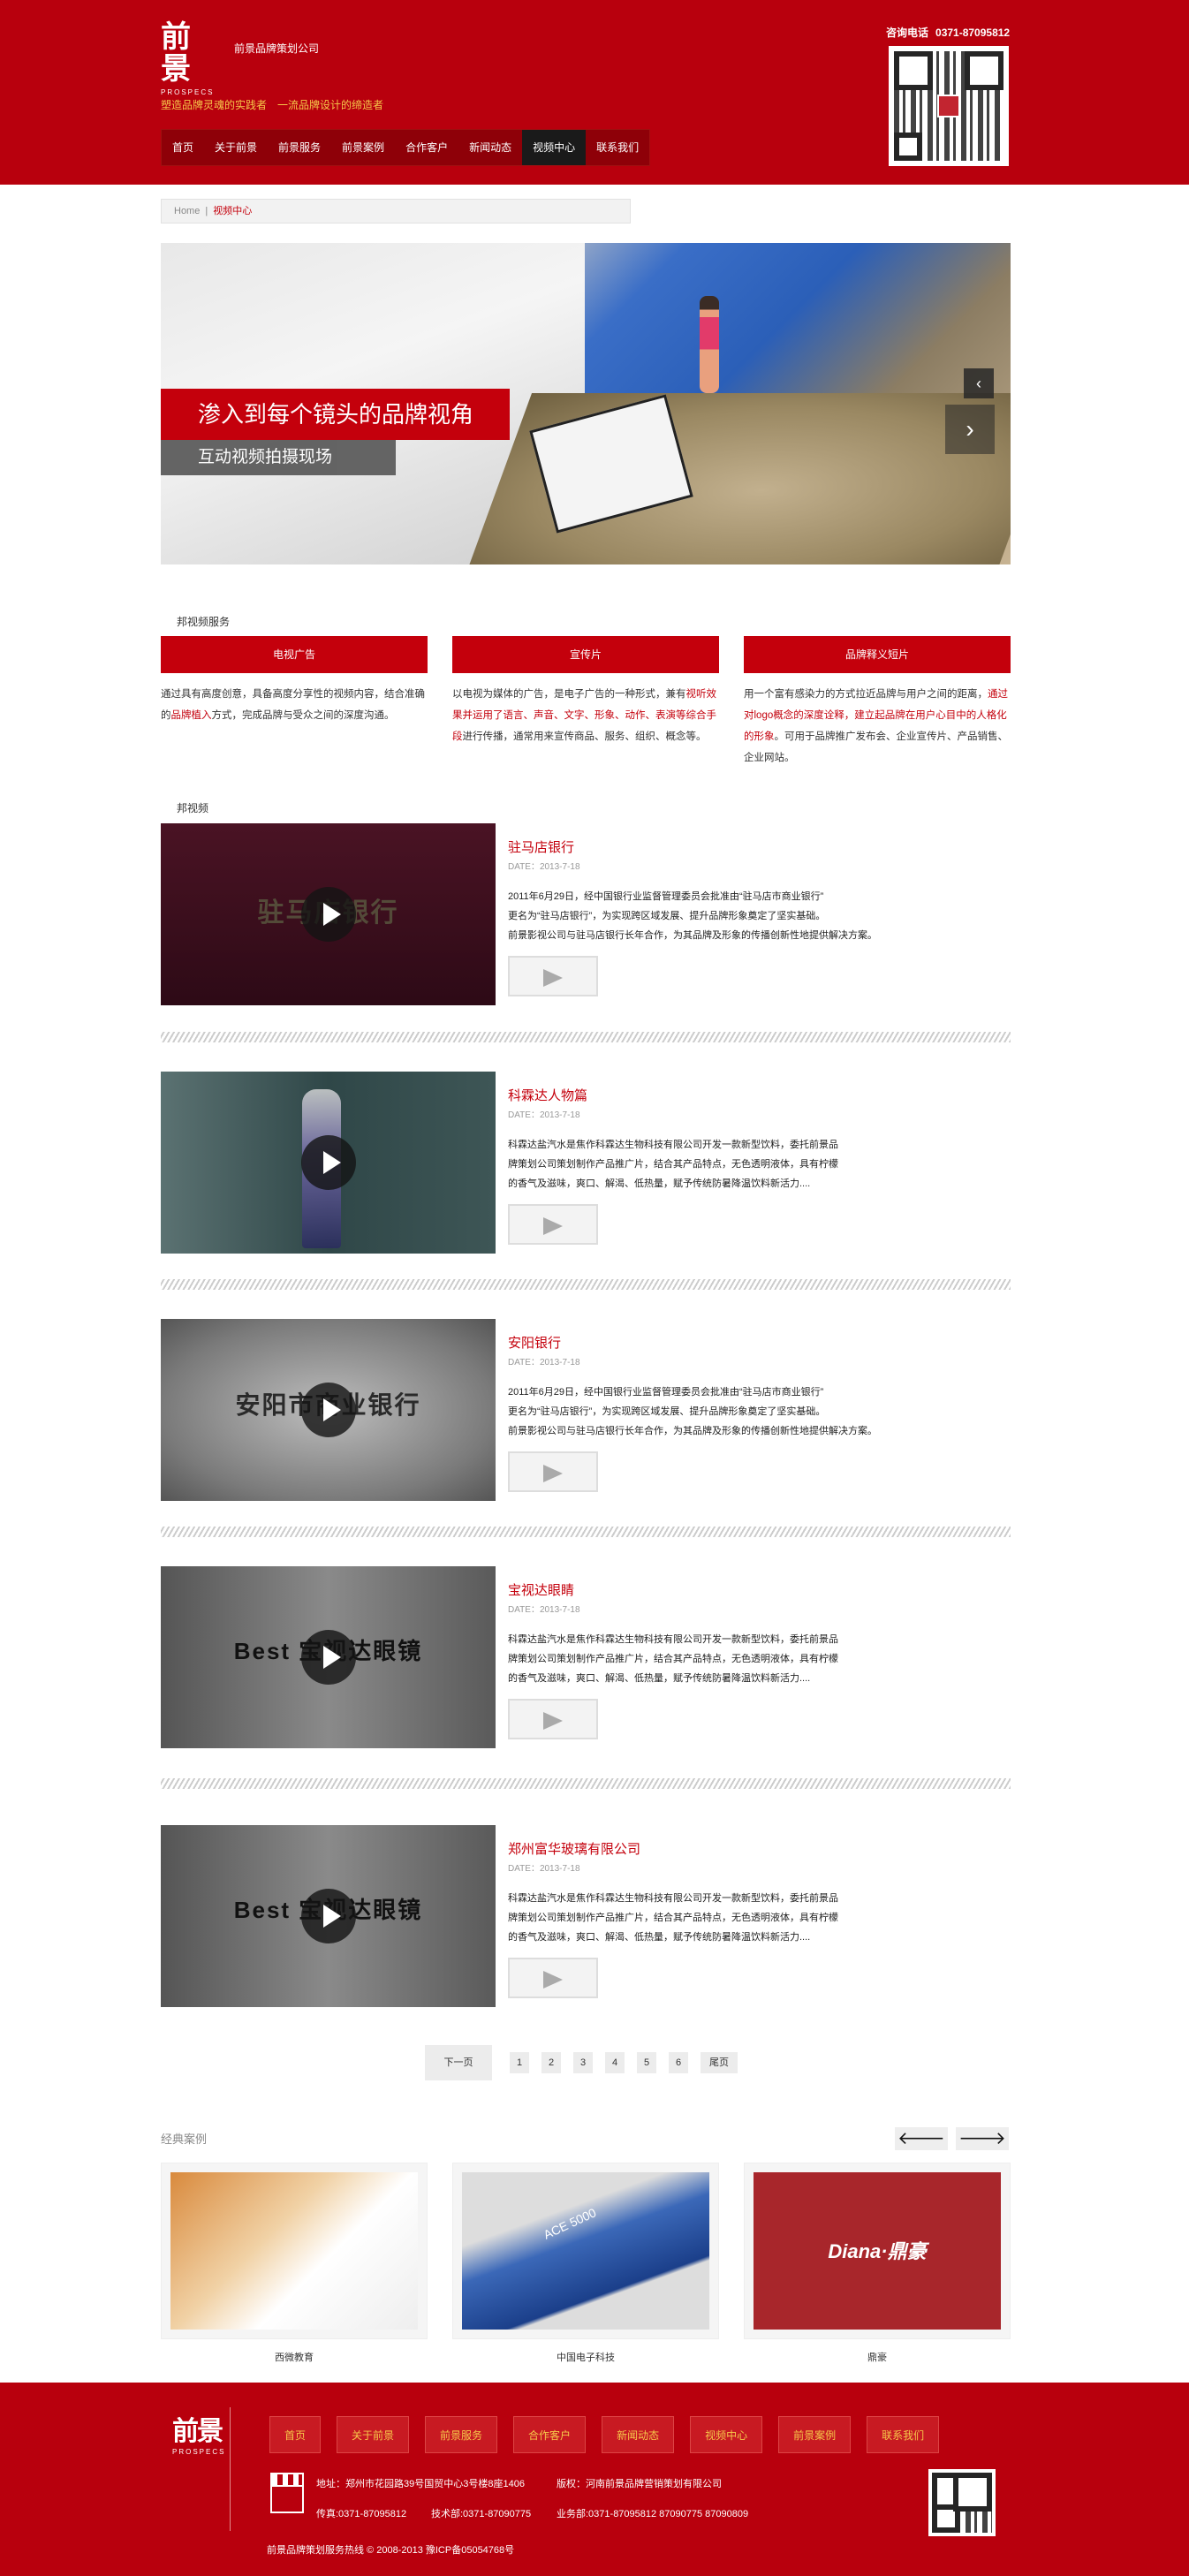  I want to click on pager-page: 4, so click(615, 2063).